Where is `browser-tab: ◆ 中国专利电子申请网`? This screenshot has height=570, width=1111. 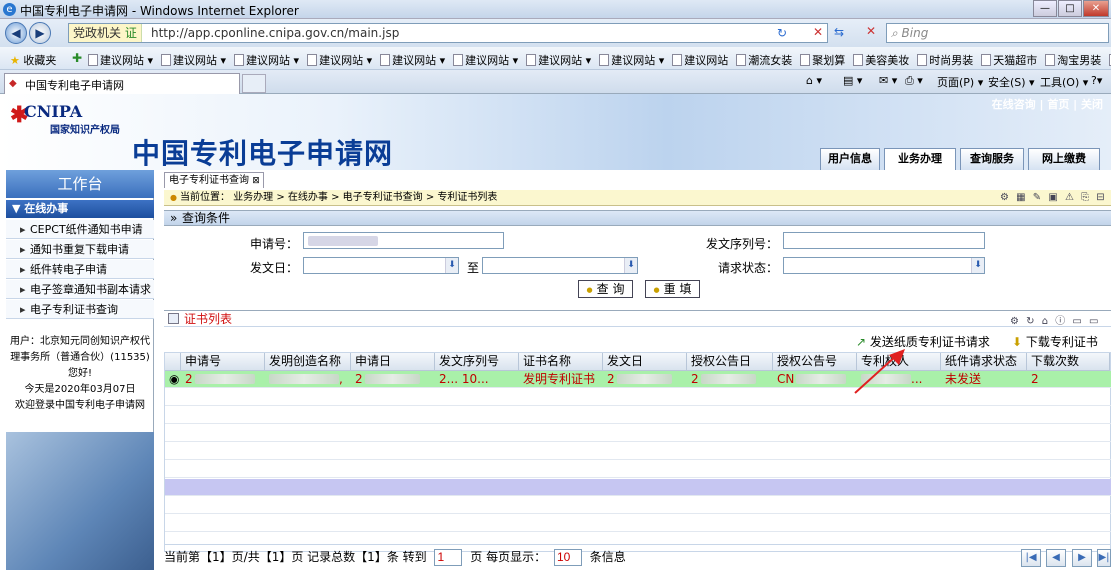
browser-tab: ◆ 中国专利电子申请网 is located at coordinates (122, 83).